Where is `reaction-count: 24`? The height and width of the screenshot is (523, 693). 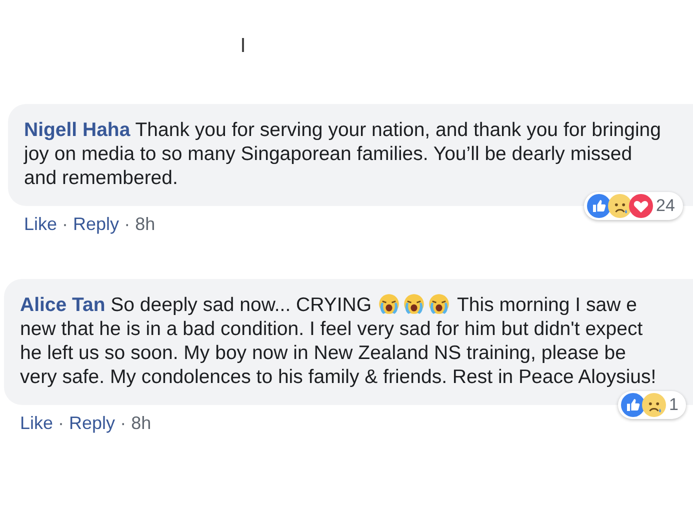
reaction-count: 24 is located at coordinates (665, 206).